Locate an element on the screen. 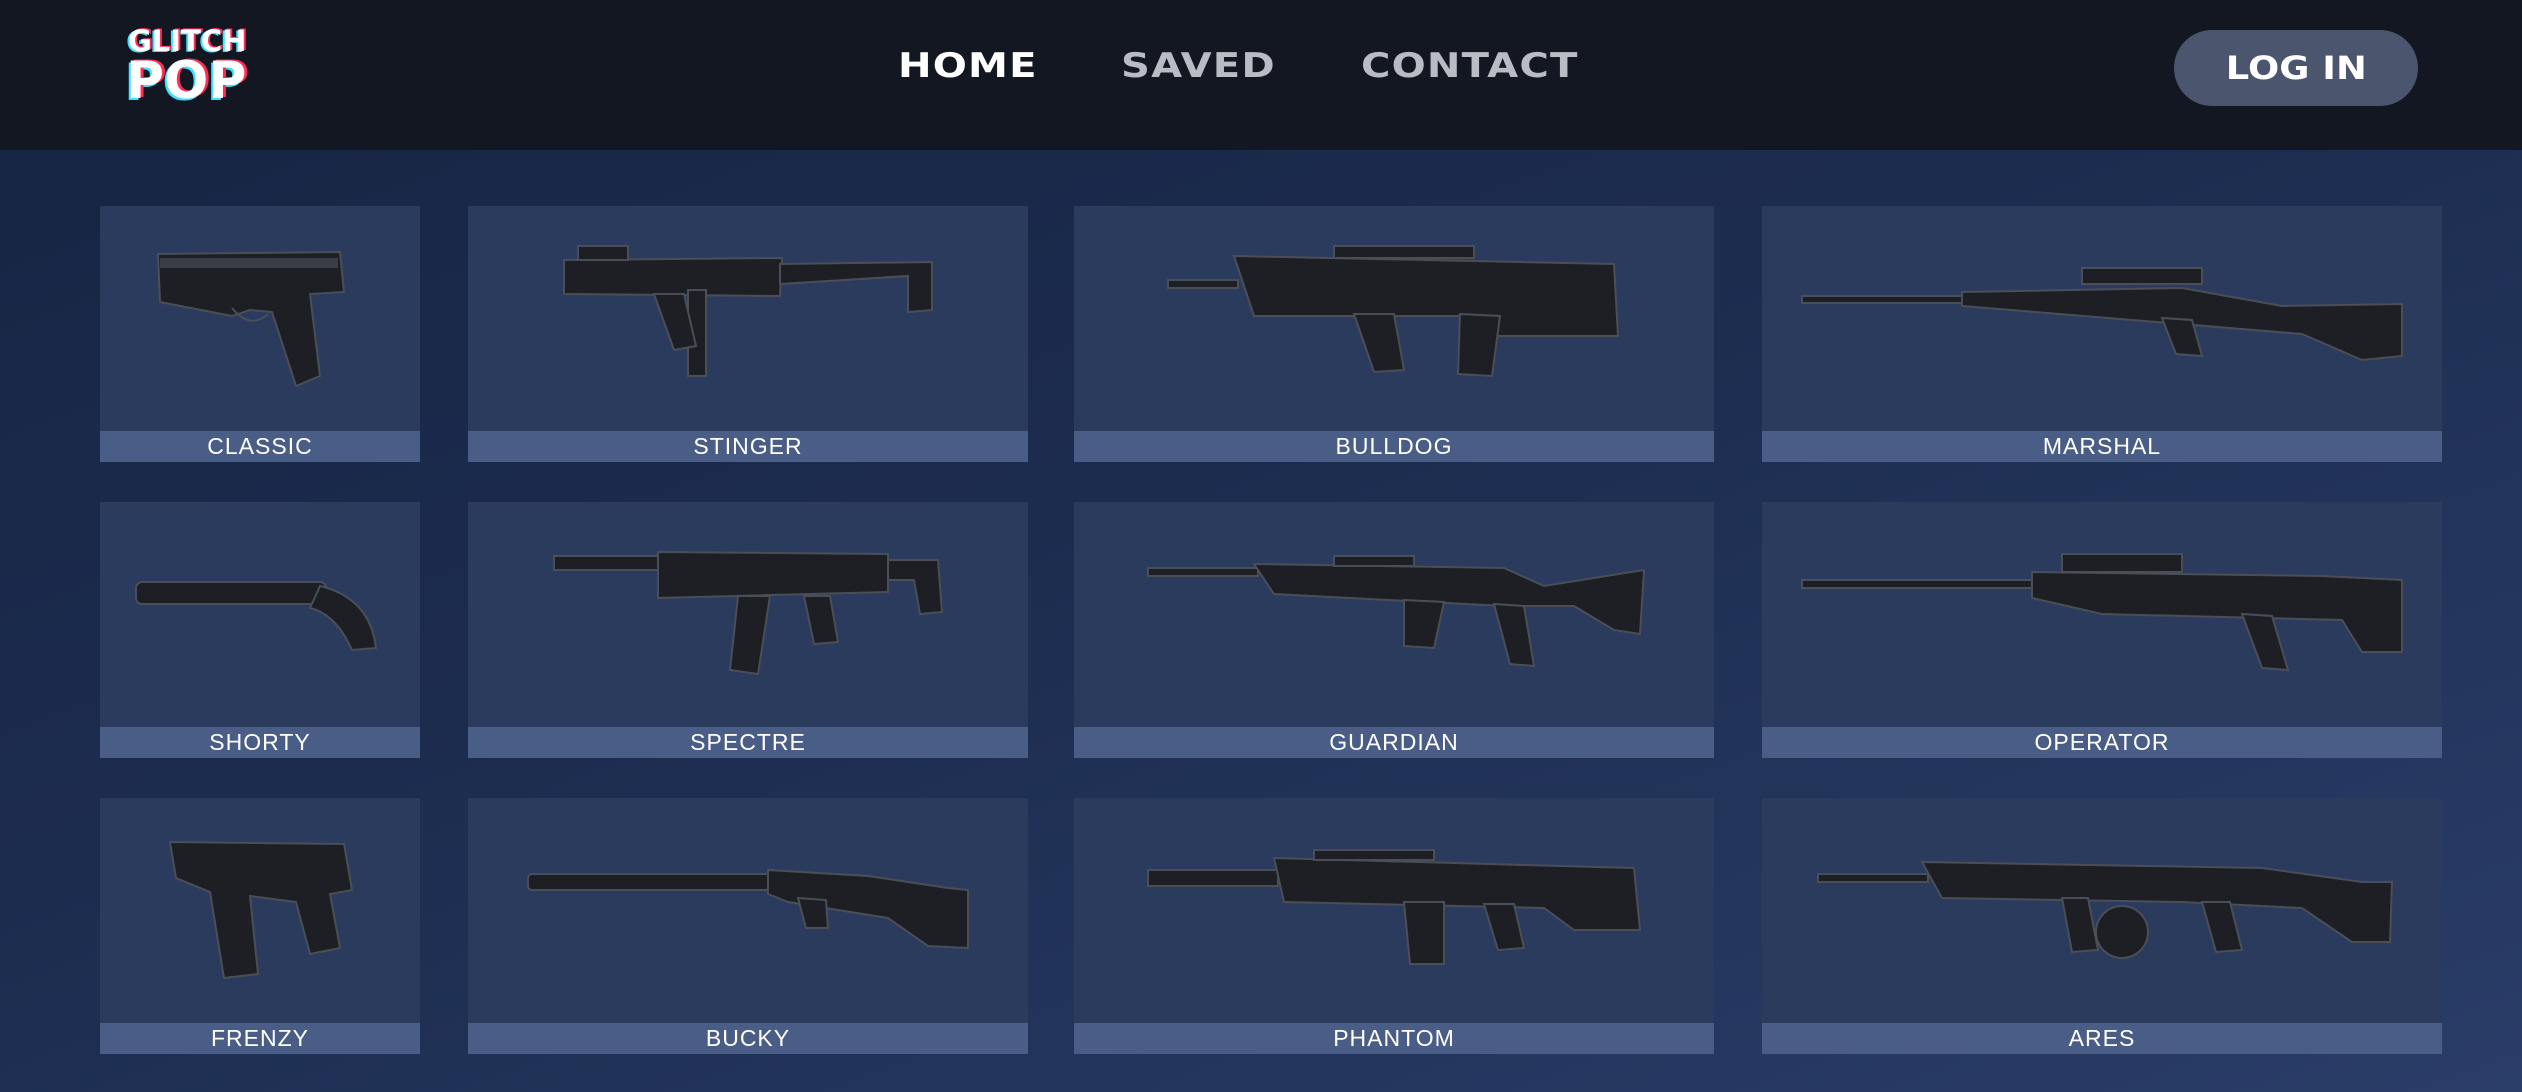  pistol-icon is located at coordinates (251, 319).